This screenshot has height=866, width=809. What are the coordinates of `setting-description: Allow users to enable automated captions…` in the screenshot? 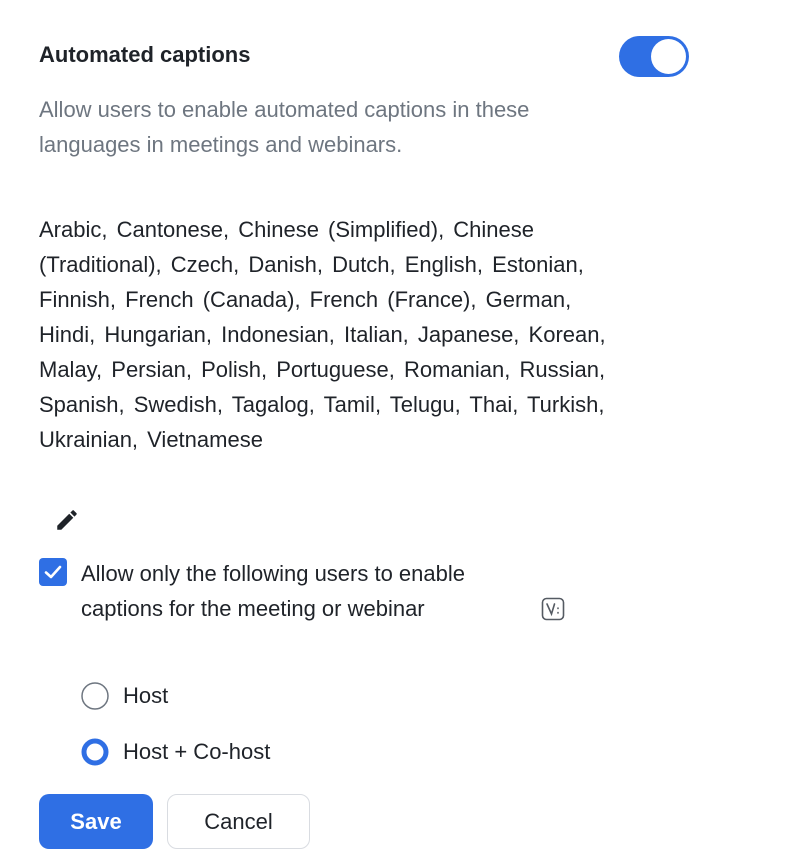 It's located at (284, 127).